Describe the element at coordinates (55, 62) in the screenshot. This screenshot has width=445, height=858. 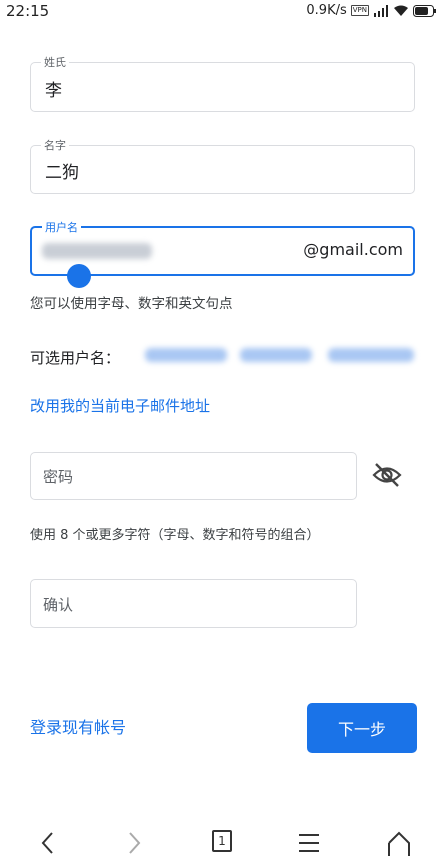
I see `last-name-label: 姓氏` at that location.